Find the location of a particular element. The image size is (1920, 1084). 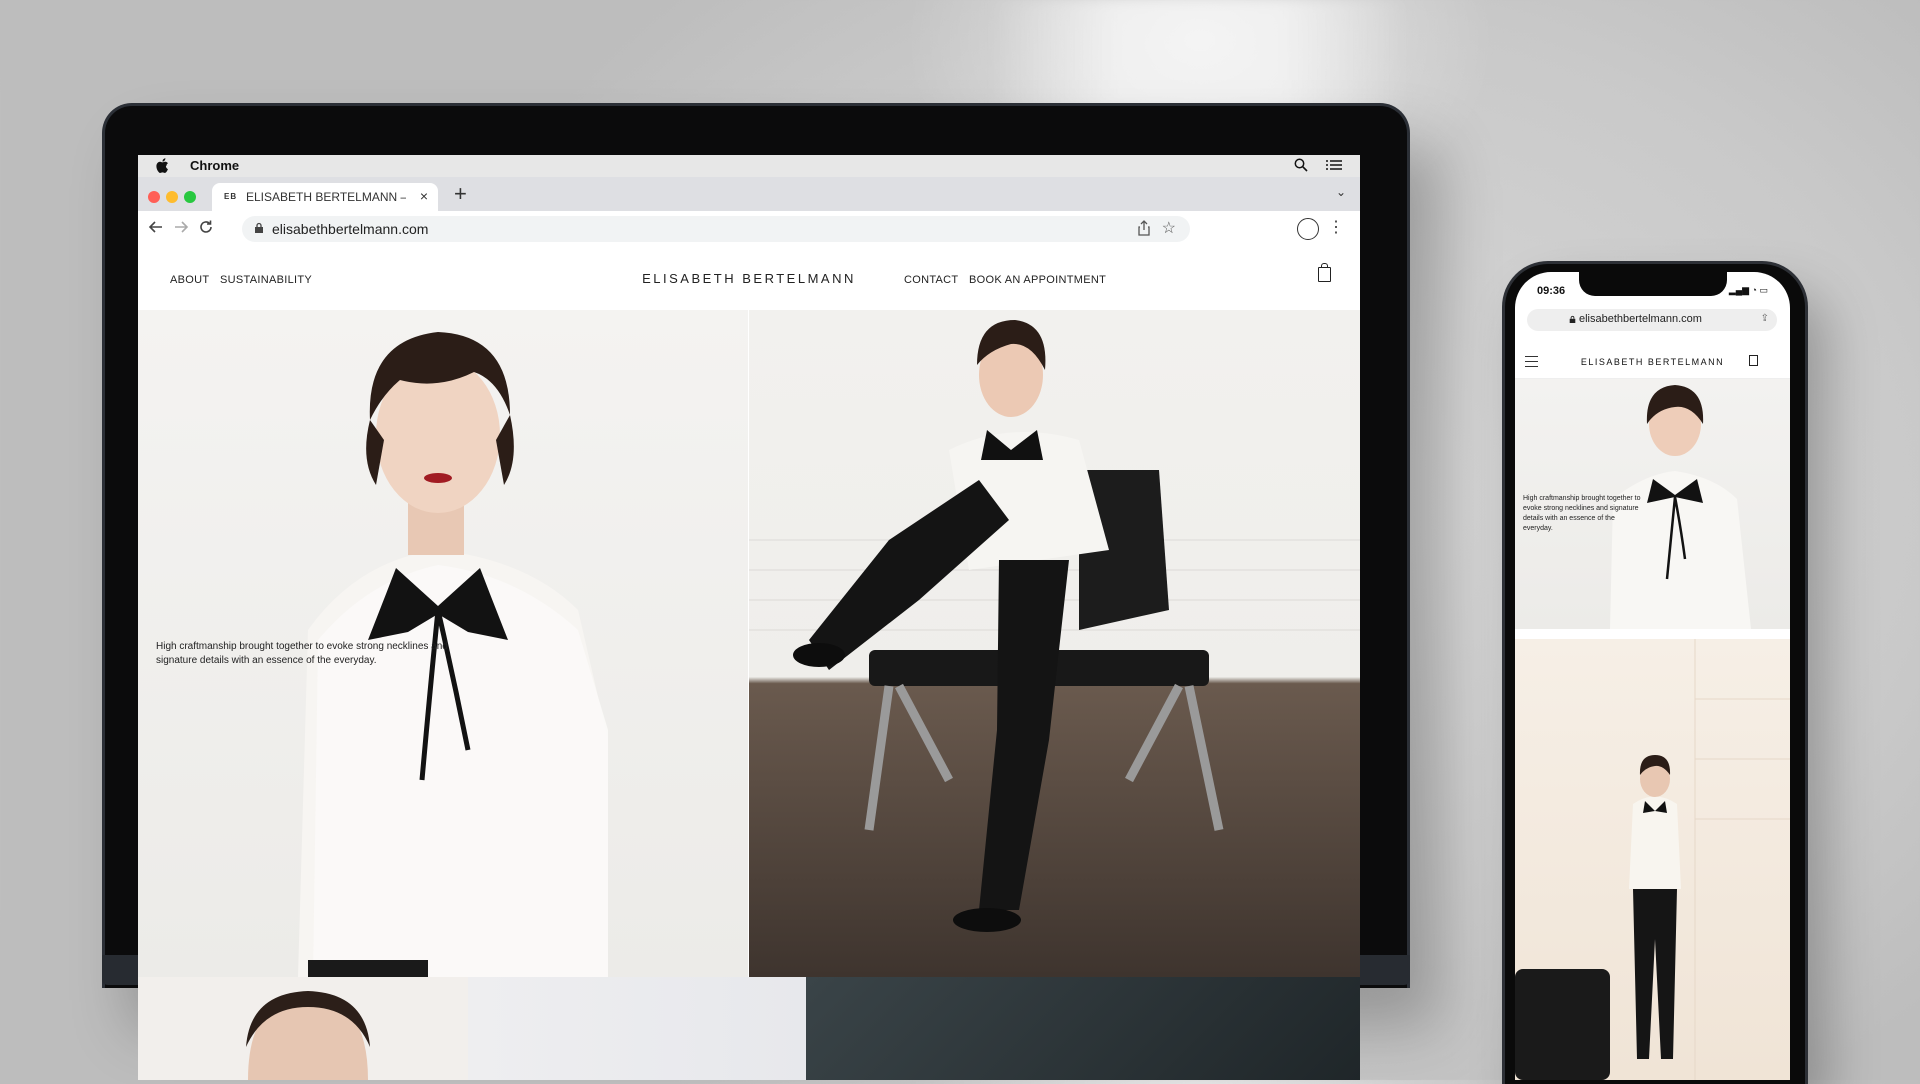

nav-contact: CONTACT is located at coordinates (931, 280).